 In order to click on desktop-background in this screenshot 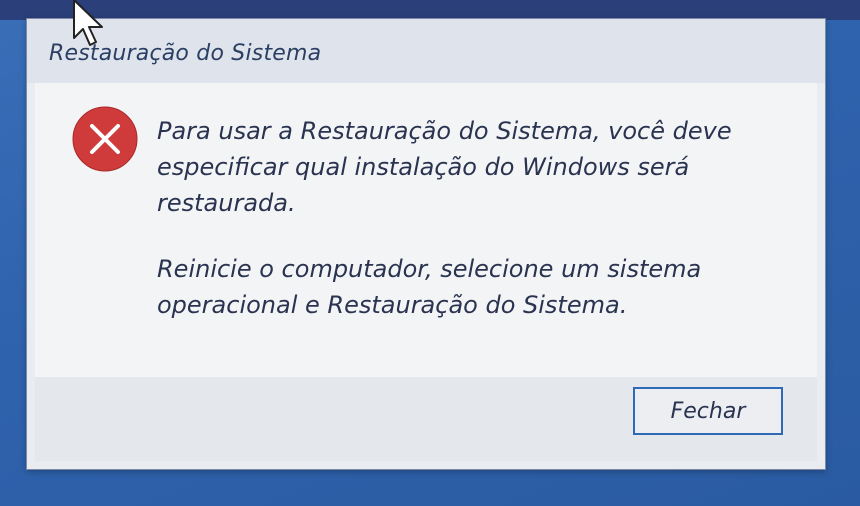, I will do `click(430, 10)`.